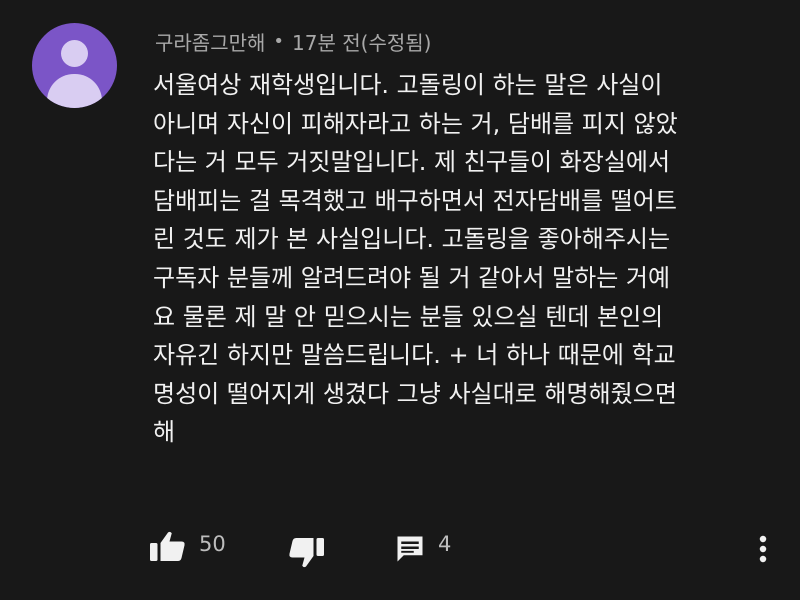  I want to click on comment-icon, so click(410, 549).